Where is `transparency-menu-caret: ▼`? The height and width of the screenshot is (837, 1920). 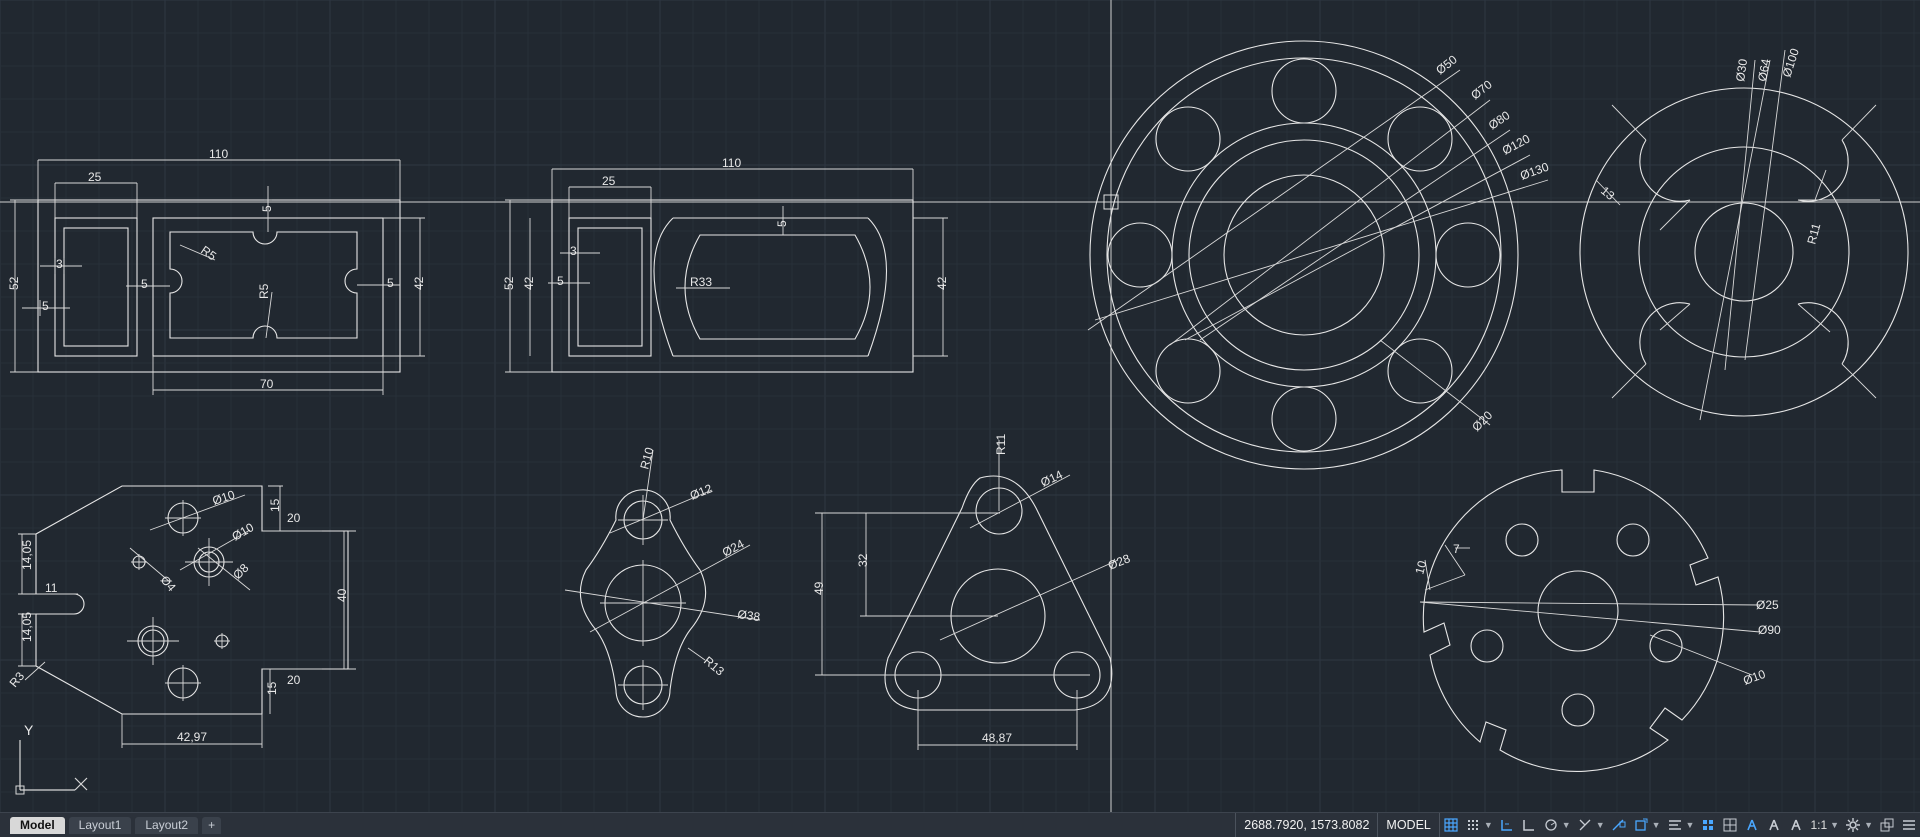
transparency-menu-caret: ▼ is located at coordinates (1690, 825).